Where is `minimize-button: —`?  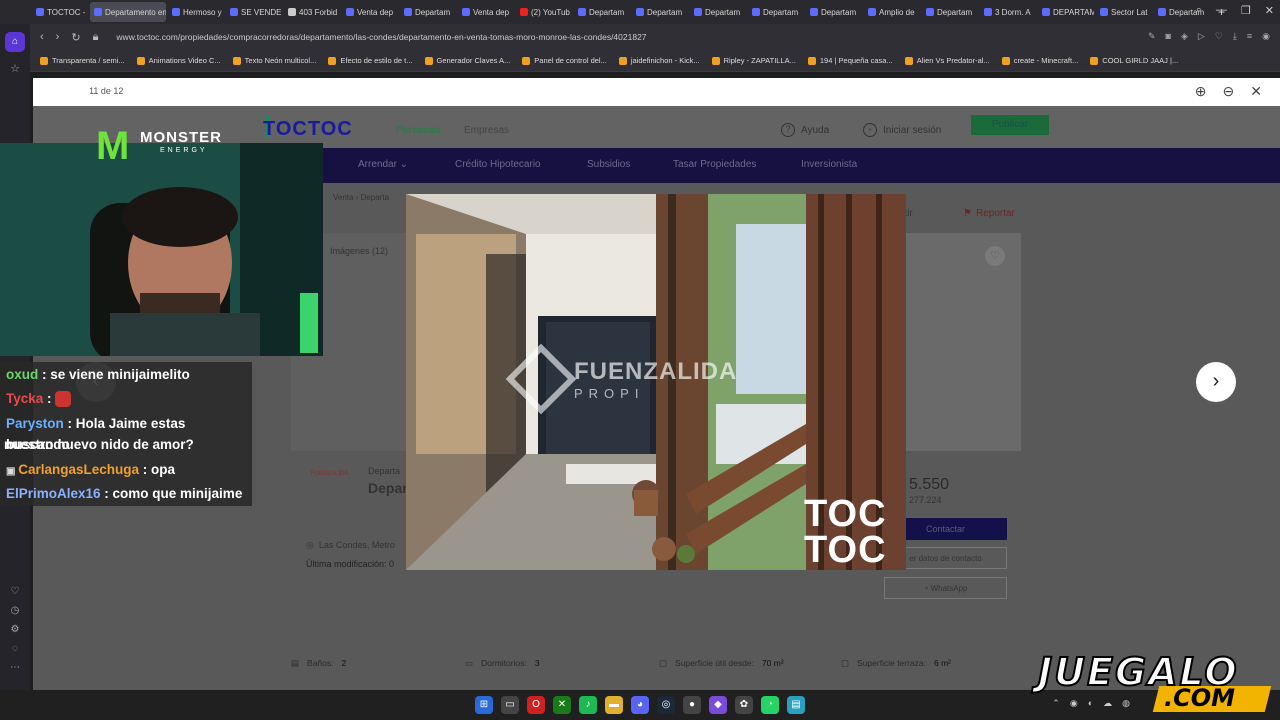
minimize-button: — is located at coordinates (1221, 10).